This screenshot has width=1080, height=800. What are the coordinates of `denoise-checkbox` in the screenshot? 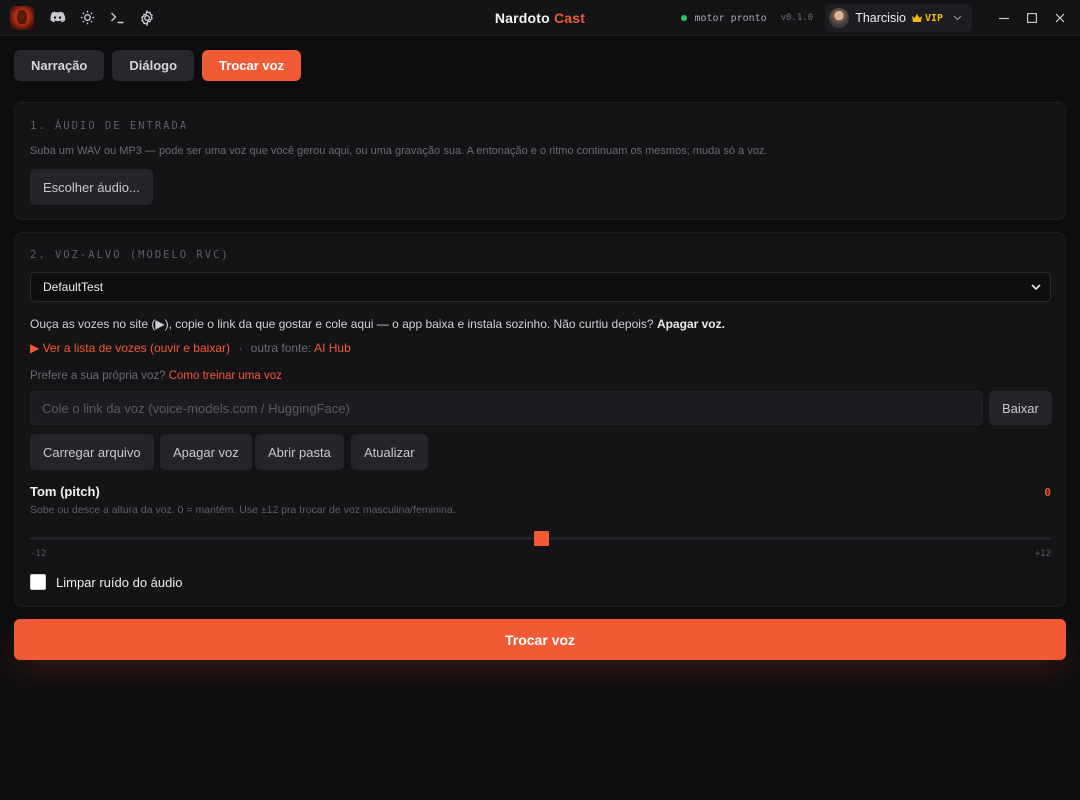 It's located at (38, 582).